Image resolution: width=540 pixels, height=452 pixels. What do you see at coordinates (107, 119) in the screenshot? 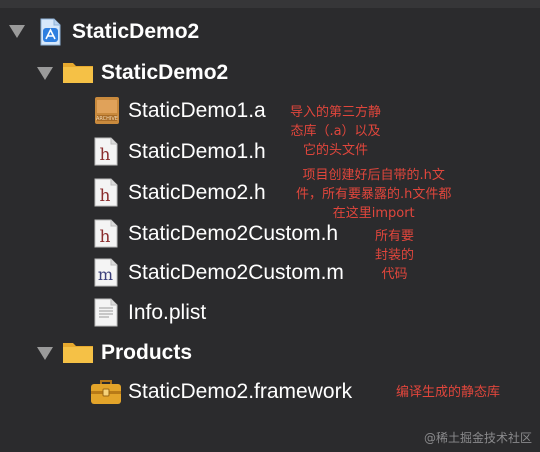
I see `svg-text: ARCHIVE` at bounding box center [107, 119].